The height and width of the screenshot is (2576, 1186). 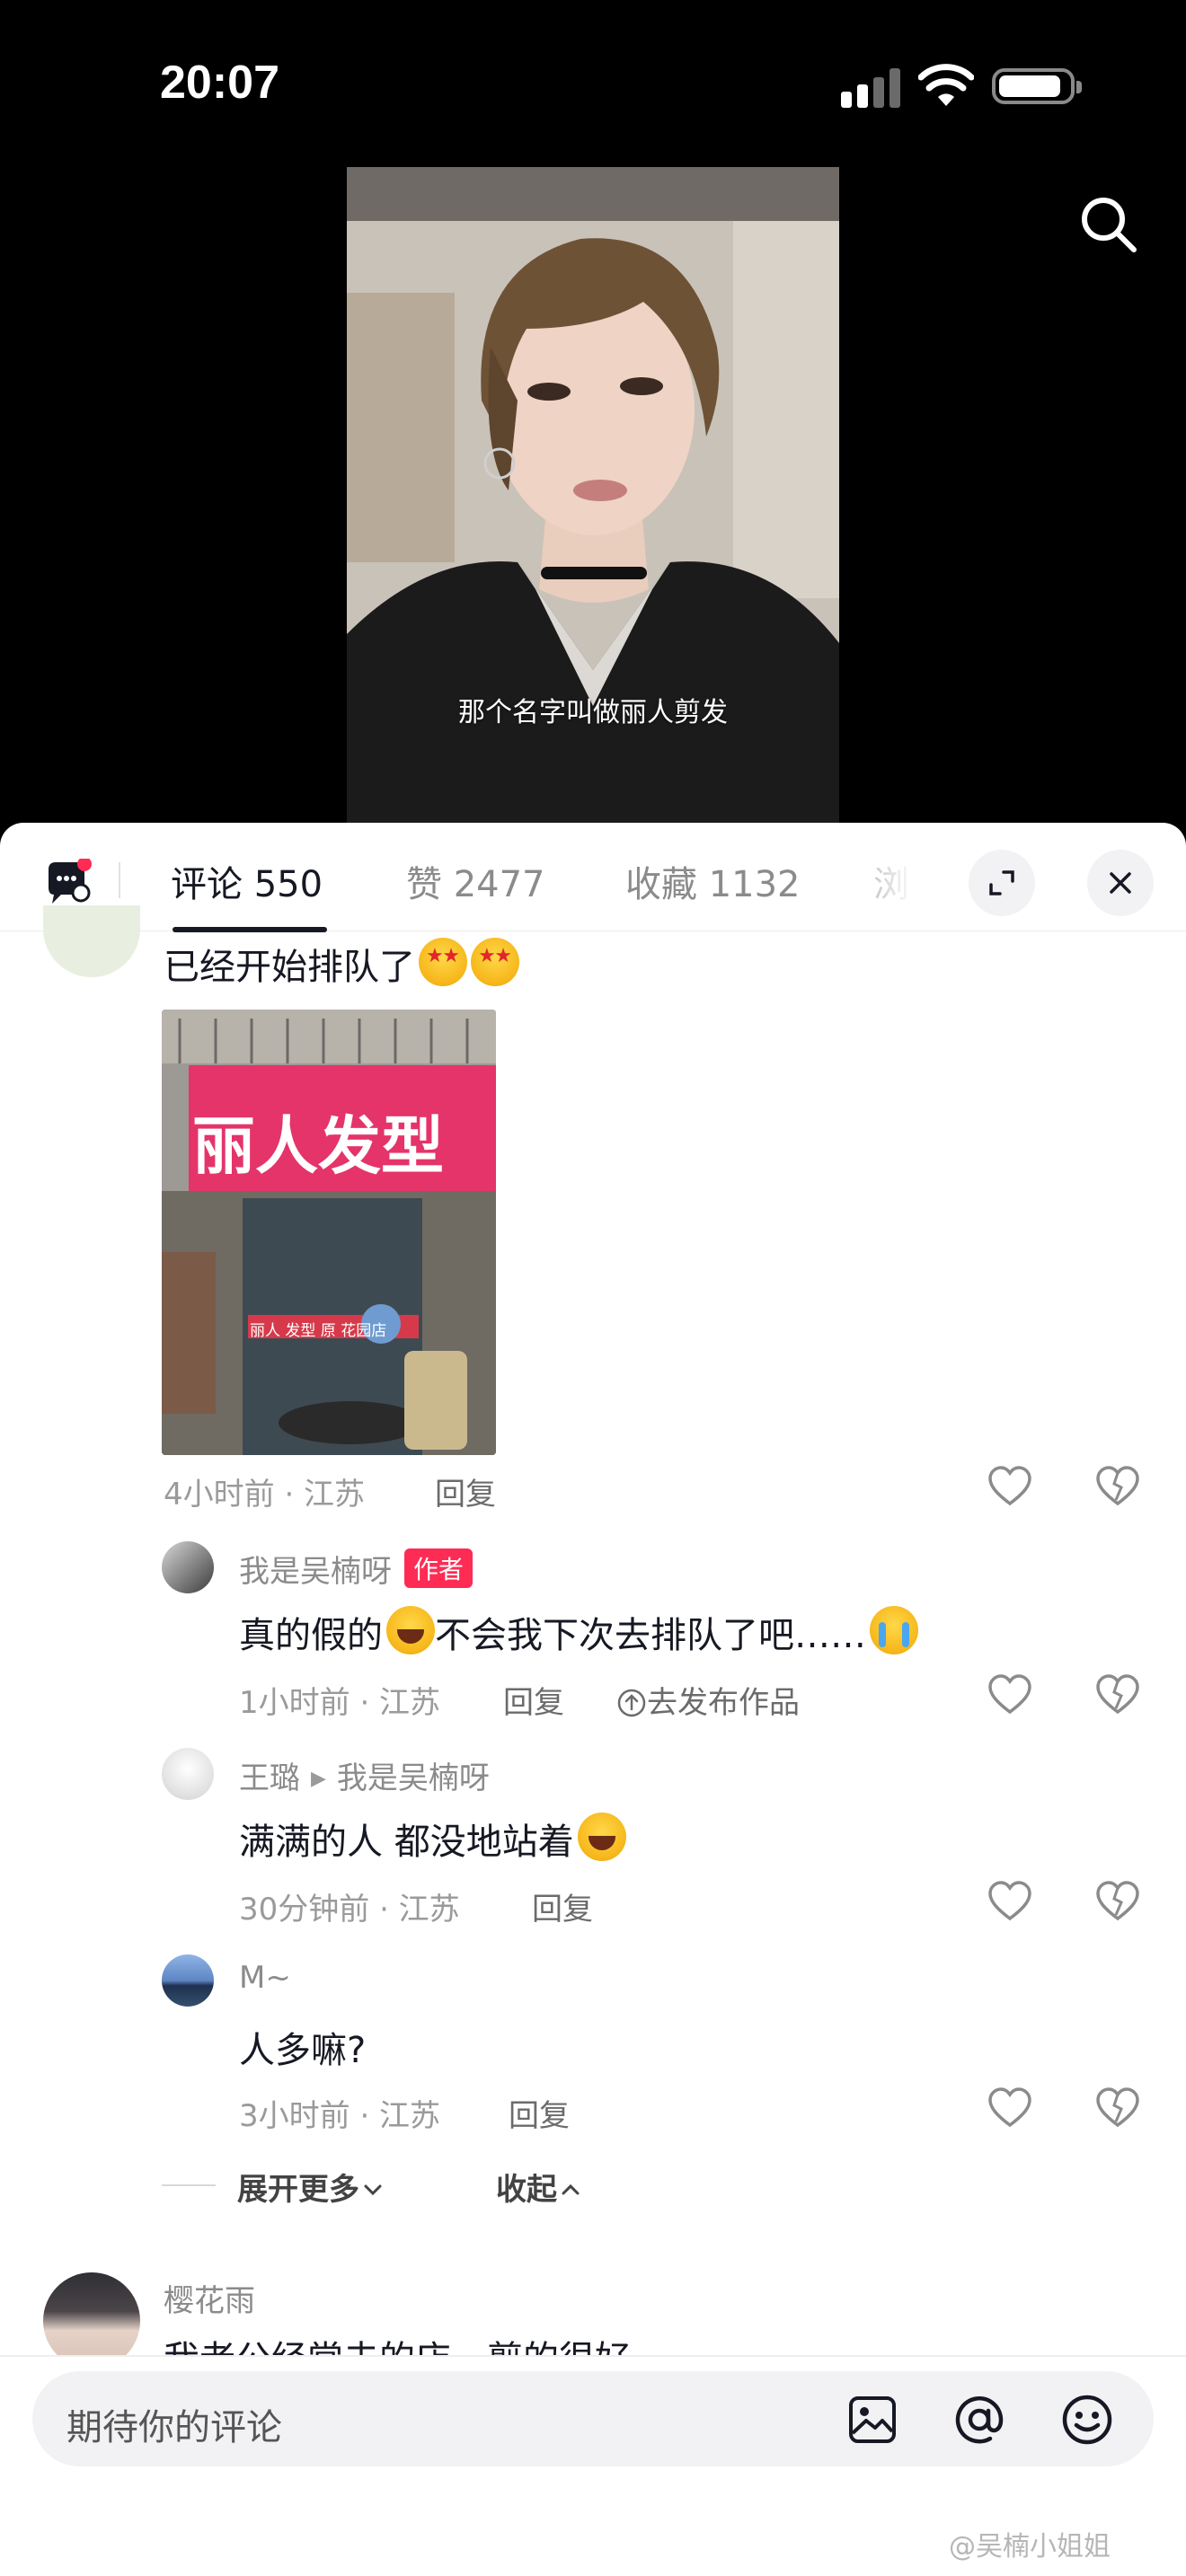 What do you see at coordinates (174, 2427) in the screenshot?
I see `comment-input-placeholder: 期待你的评论` at bounding box center [174, 2427].